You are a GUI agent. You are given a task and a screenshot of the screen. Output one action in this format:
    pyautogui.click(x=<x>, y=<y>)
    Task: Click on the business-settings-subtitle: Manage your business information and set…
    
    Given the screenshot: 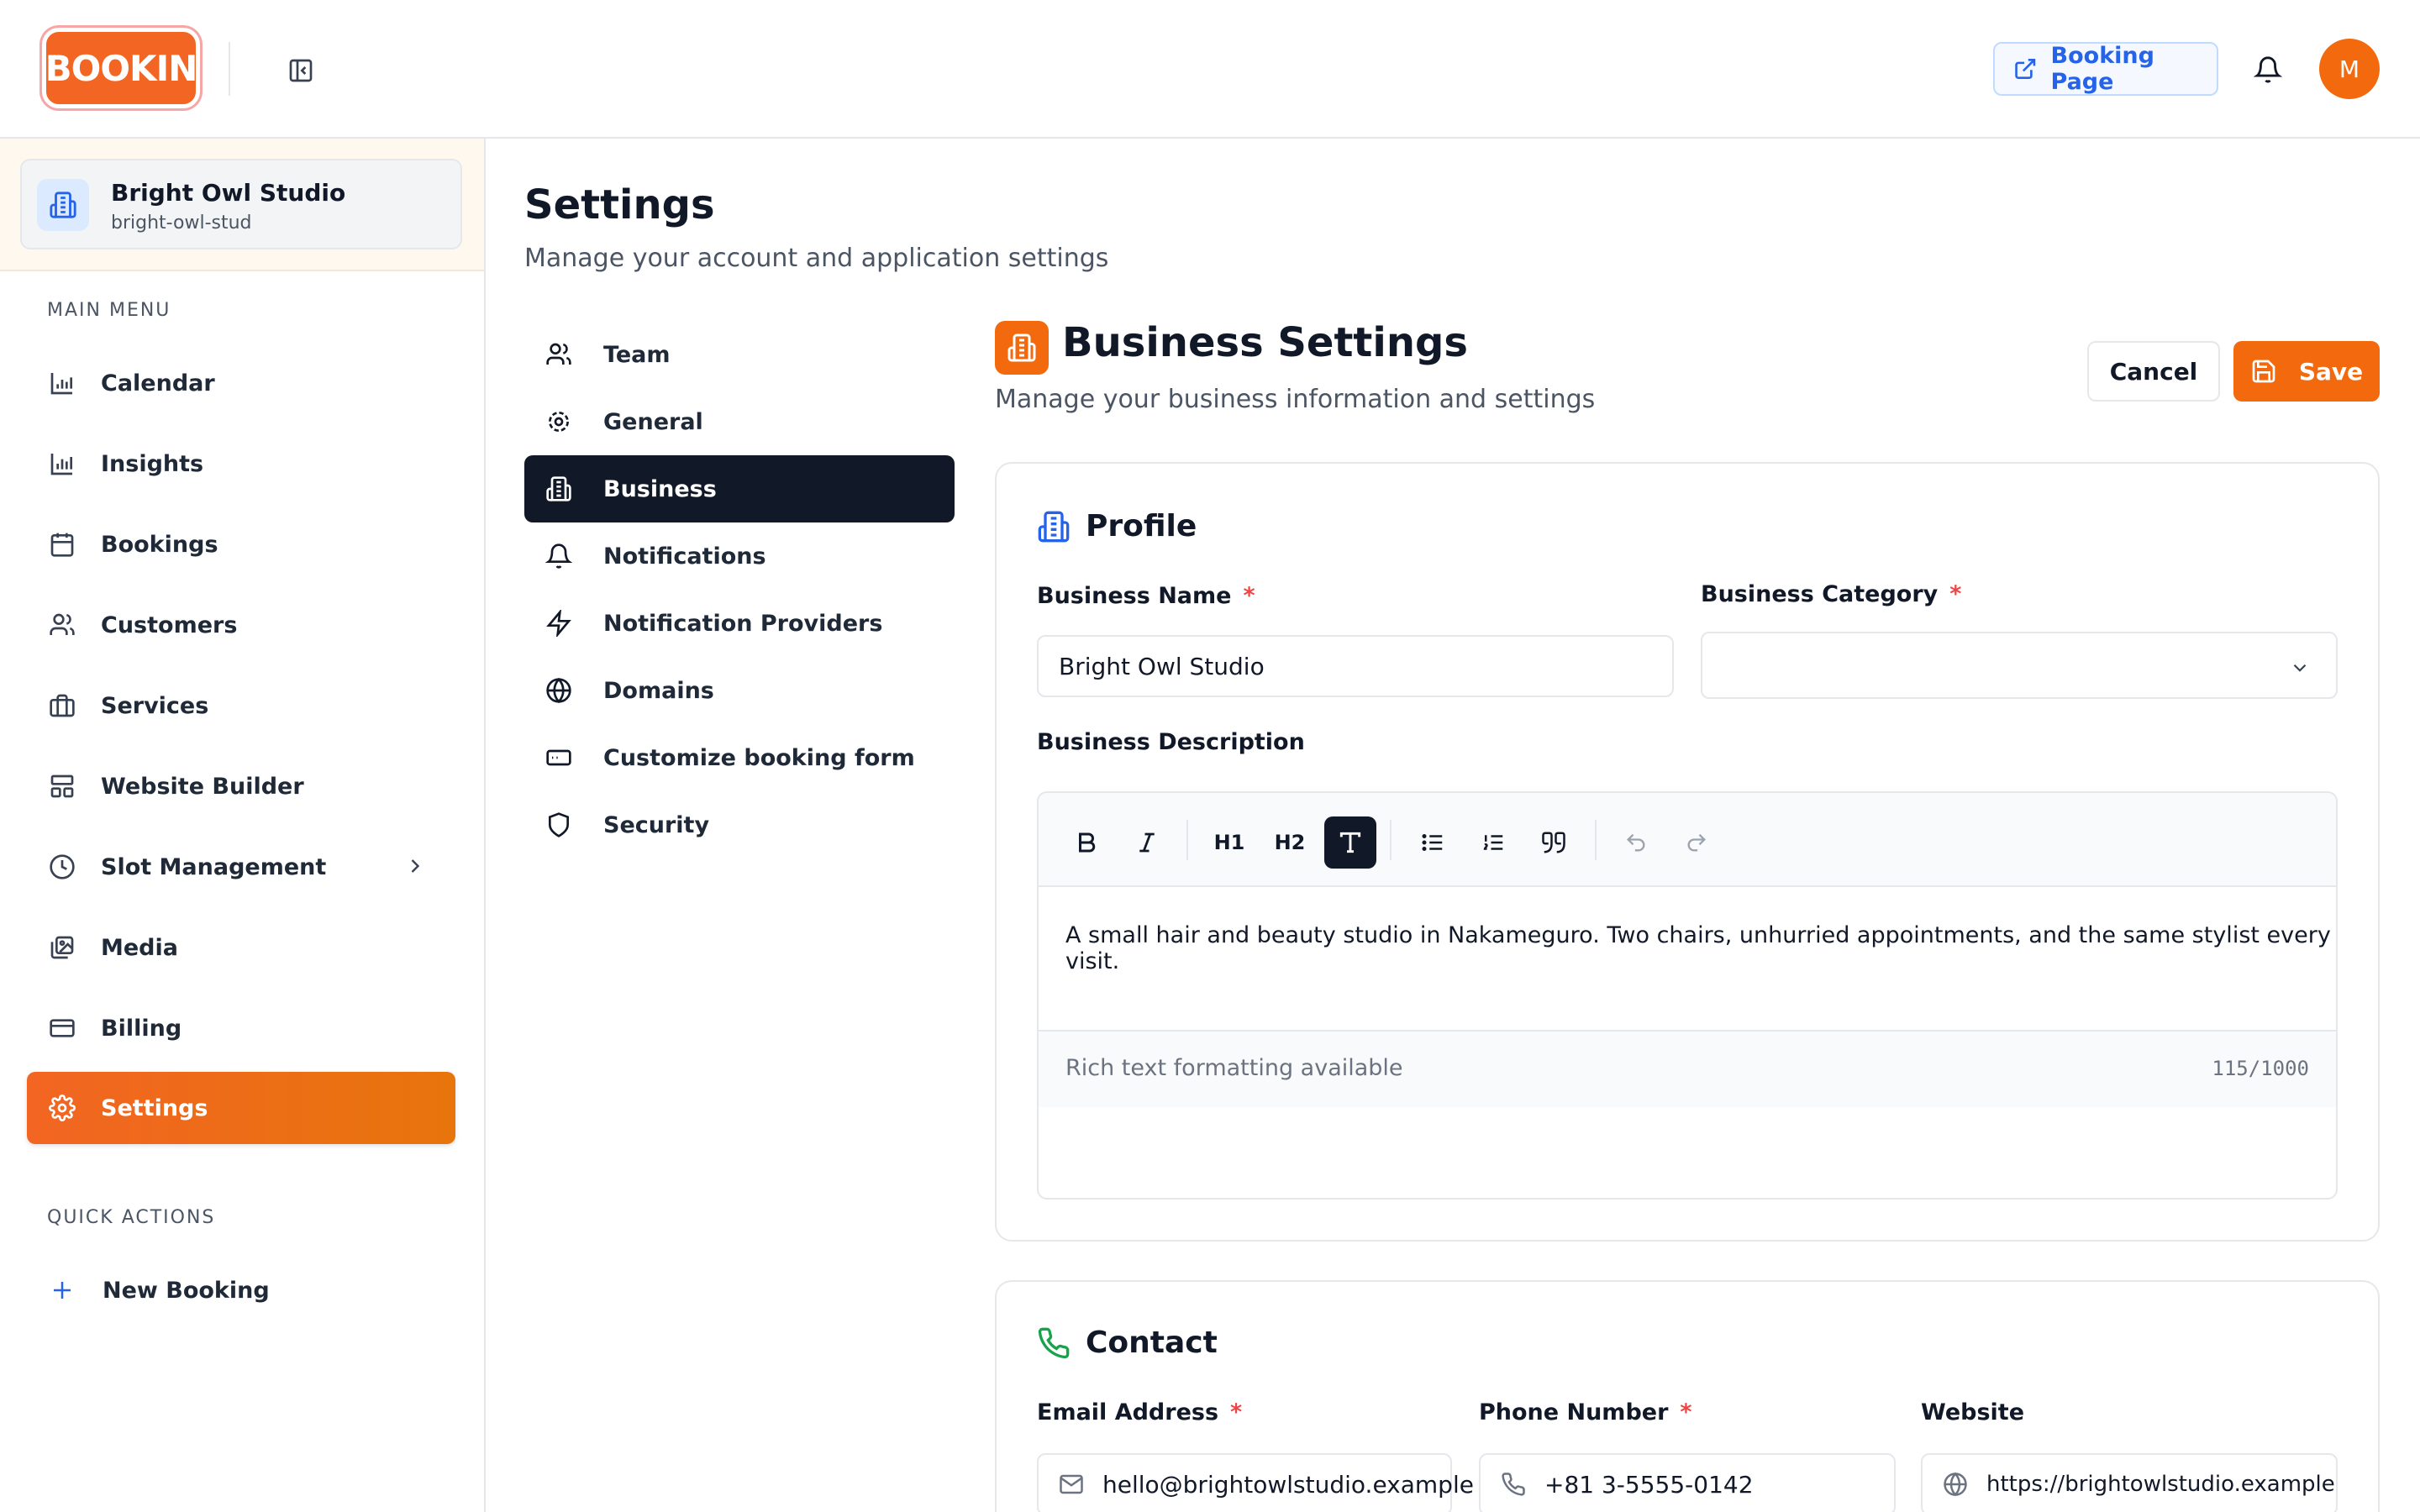 What is the action you would take?
    pyautogui.click(x=1295, y=399)
    